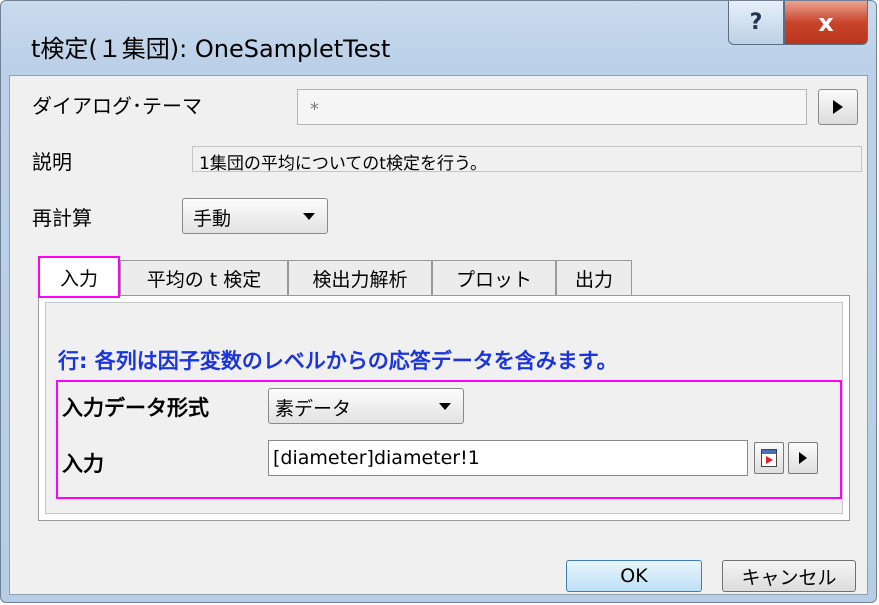 Image resolution: width=879 pixels, height=605 pixels. I want to click on close-button: x, so click(826, 23).